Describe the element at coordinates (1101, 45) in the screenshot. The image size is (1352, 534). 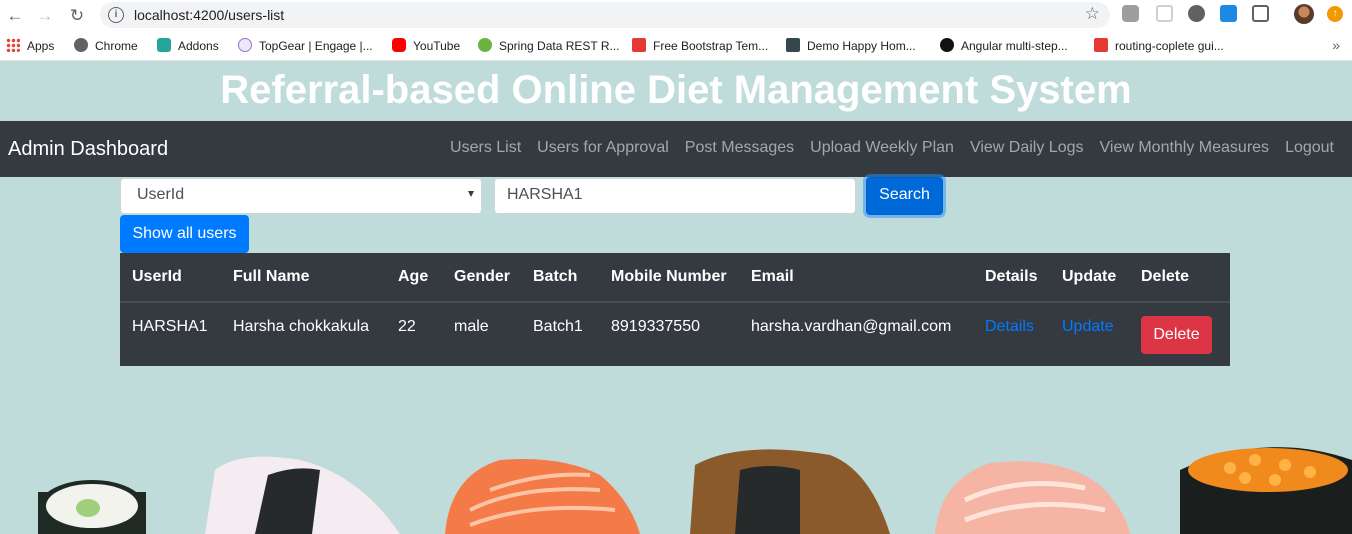
I see `routing-icon` at that location.